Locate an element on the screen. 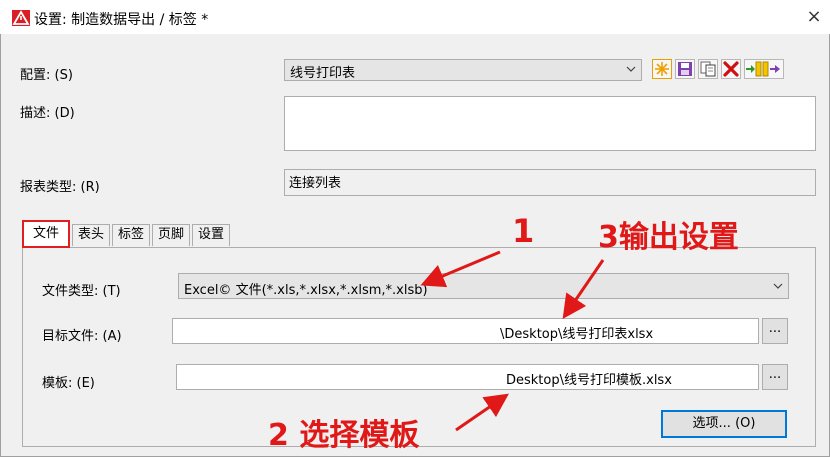 Image resolution: width=830 pixels, height=457 pixels. arrow-to-target-file is located at coordinates (583, 289).